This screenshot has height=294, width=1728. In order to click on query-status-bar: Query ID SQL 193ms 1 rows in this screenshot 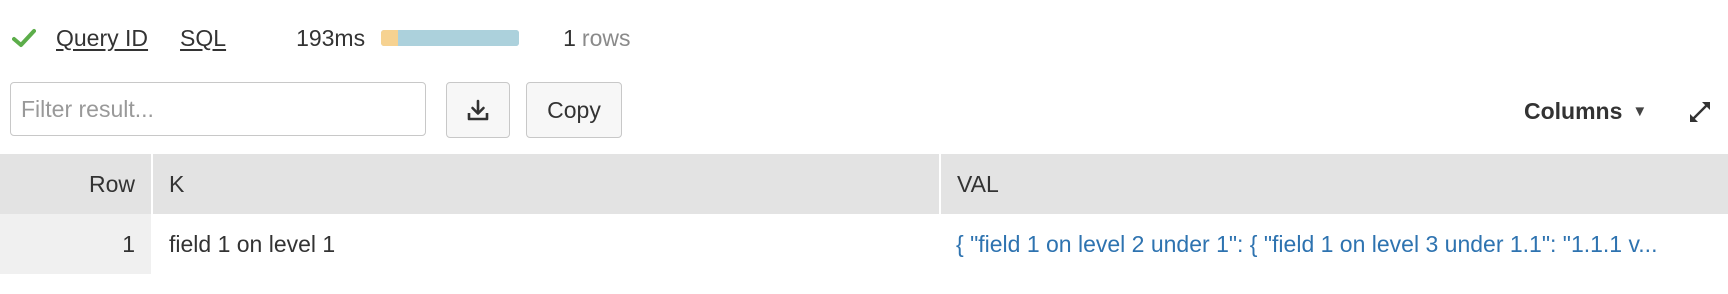, I will do `click(320, 38)`.